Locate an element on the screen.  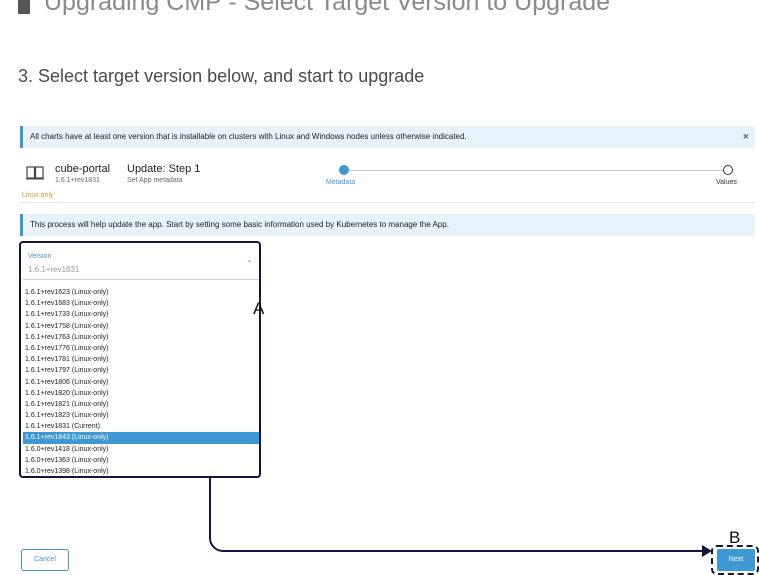
annotation-connector-vertical is located at coordinates (210, 505).